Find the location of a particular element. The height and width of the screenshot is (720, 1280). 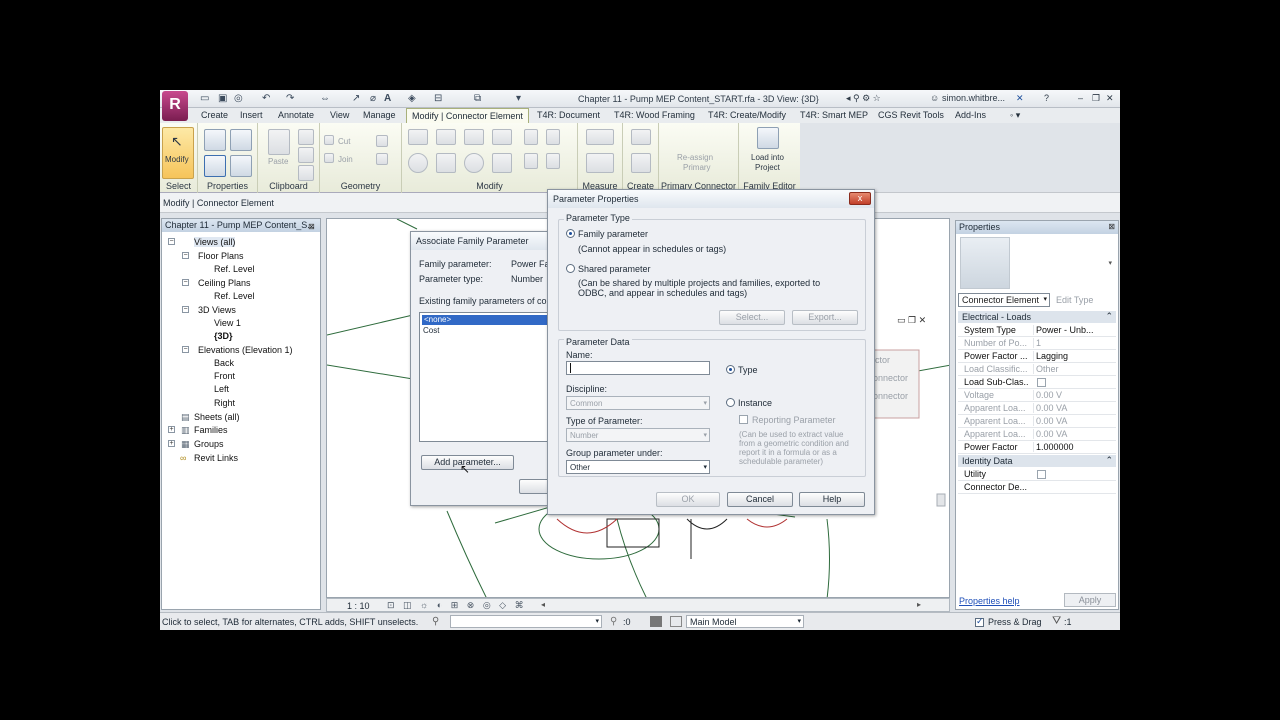

cancel-button: Cancel is located at coordinates (760, 499).